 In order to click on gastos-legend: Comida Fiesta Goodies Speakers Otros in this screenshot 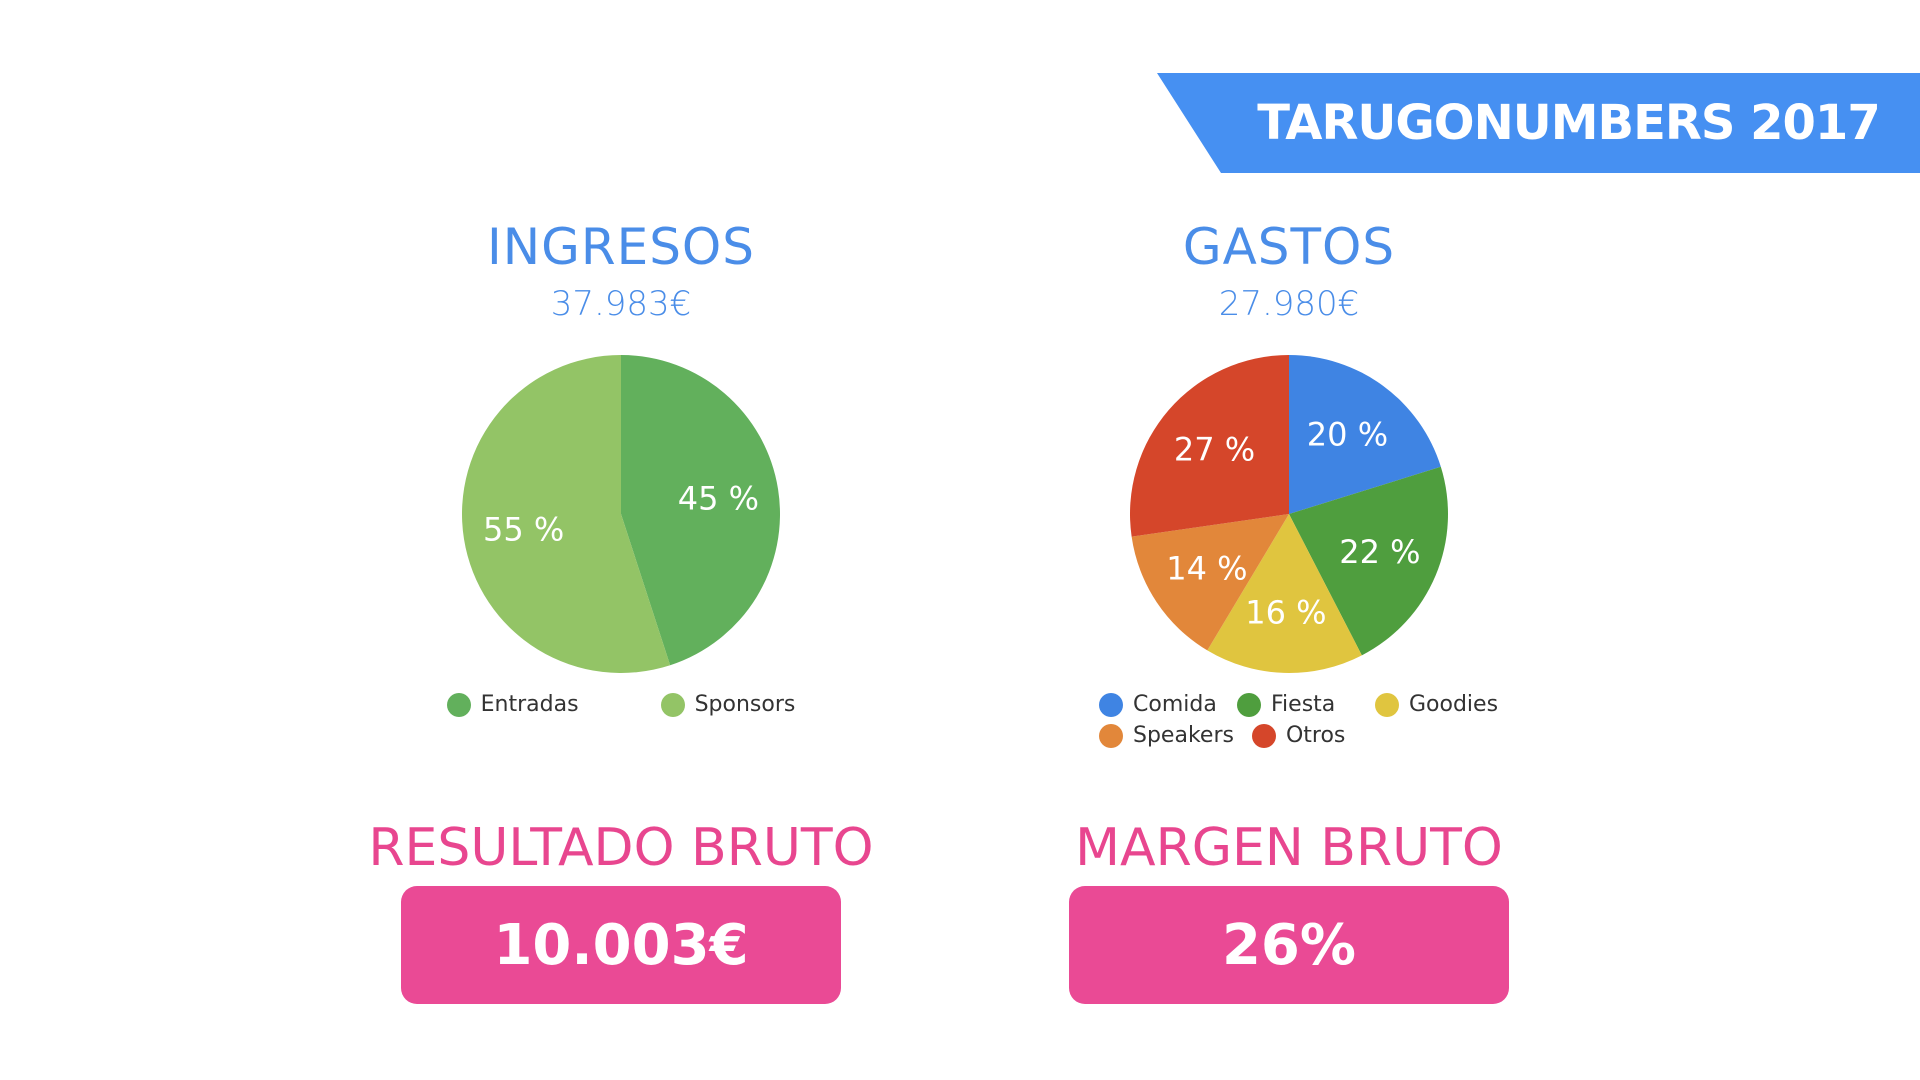, I will do `click(1309, 720)`.